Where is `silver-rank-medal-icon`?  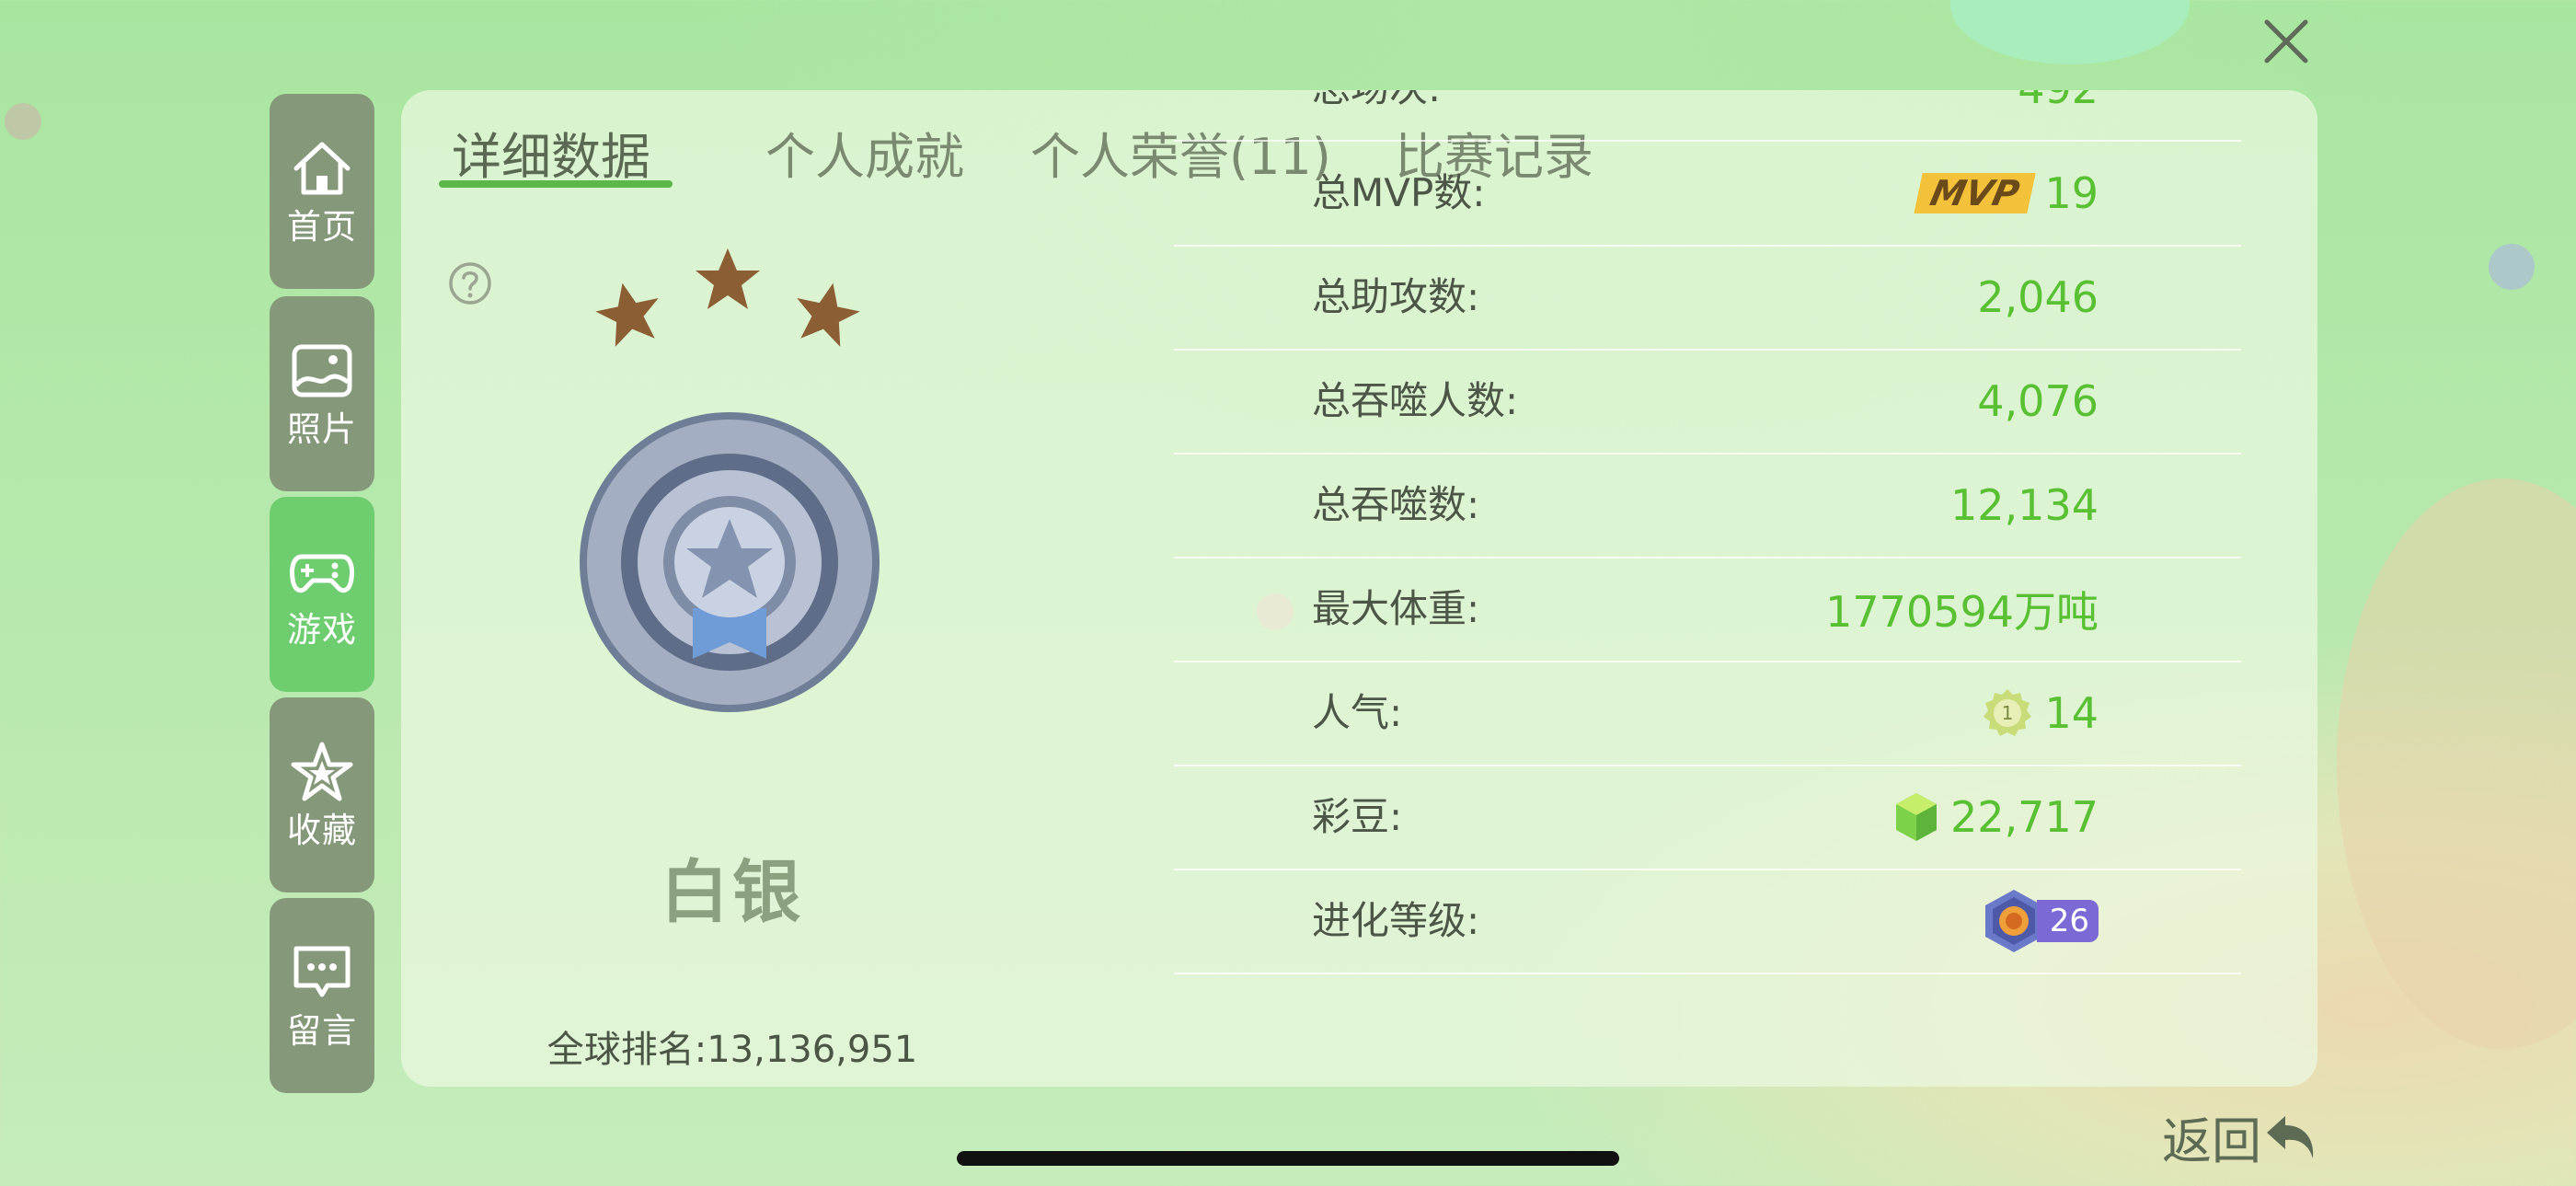
silver-rank-medal-icon is located at coordinates (730, 562).